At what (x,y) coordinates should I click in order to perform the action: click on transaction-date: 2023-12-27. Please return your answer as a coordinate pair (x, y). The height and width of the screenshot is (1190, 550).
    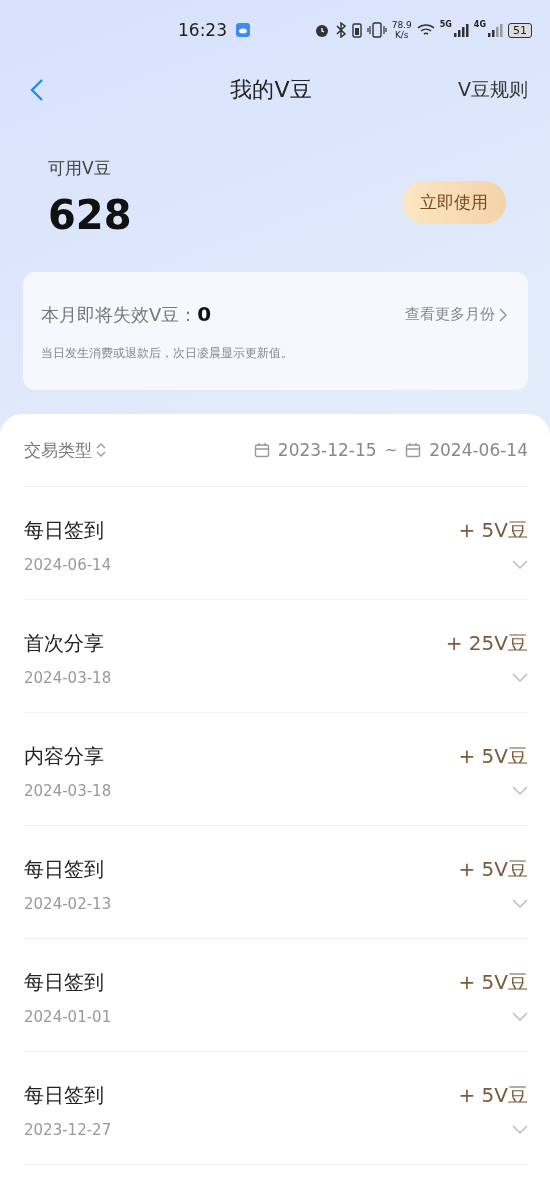
    Looking at the image, I should click on (68, 1130).